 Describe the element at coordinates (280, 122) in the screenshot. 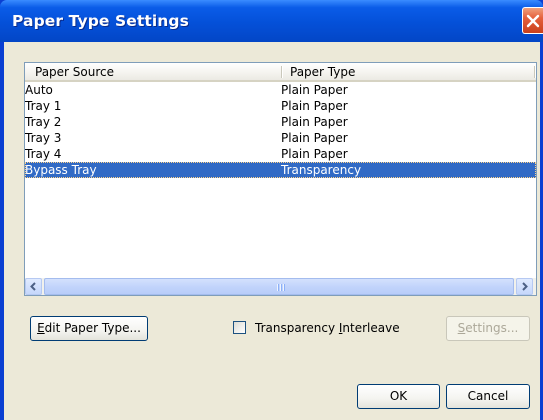

I see `list-row: Tray 2 Plain Paper` at that location.